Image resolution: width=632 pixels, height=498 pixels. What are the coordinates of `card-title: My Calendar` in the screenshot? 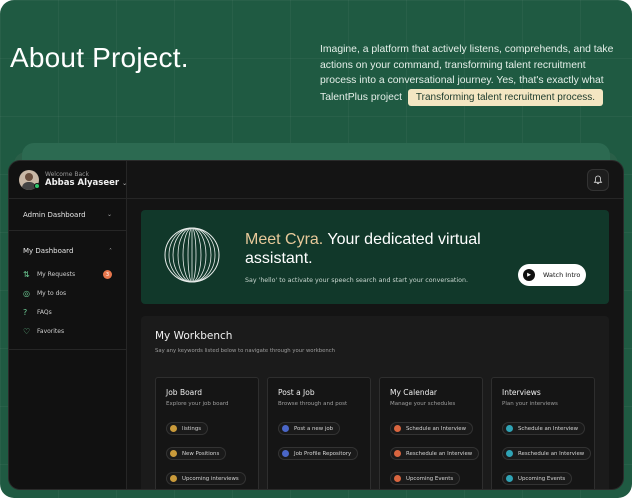 It's located at (414, 392).